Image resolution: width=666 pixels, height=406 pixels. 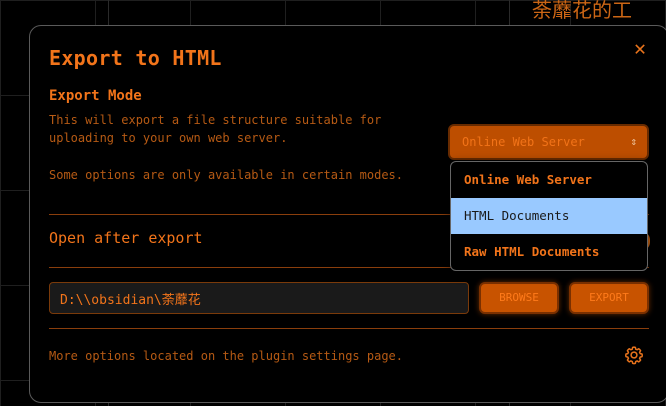 I want to click on export-mode-select: Online Web Server ⇕, so click(x=548, y=142).